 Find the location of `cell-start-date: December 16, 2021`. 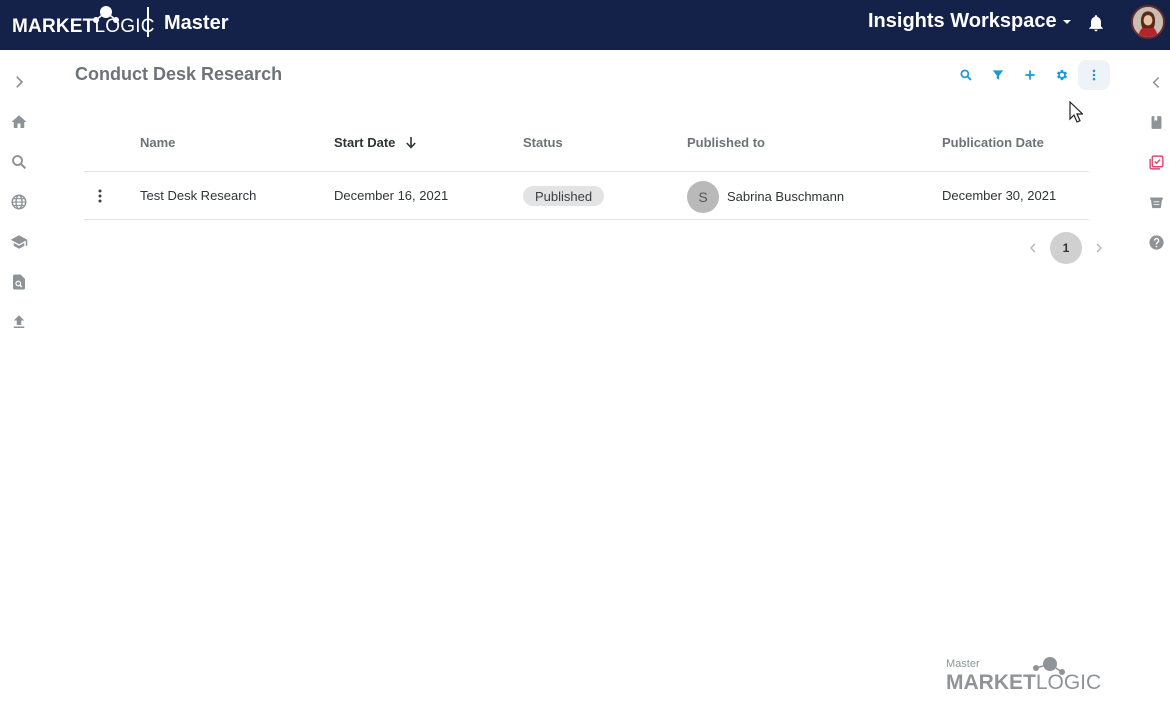

cell-start-date: December 16, 2021 is located at coordinates (391, 195).